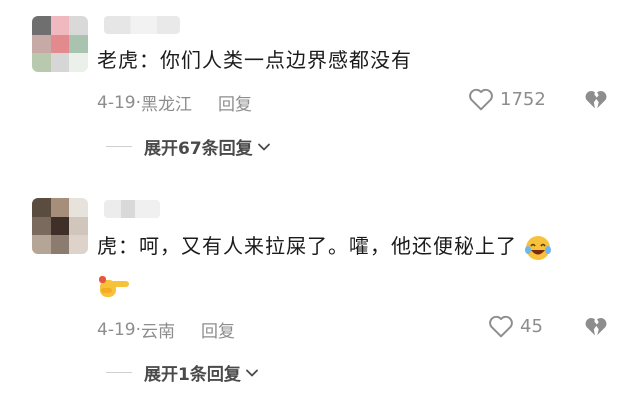 This screenshot has height=409, width=640. What do you see at coordinates (158, 332) in the screenshot?
I see `comment-location: 云南` at bounding box center [158, 332].